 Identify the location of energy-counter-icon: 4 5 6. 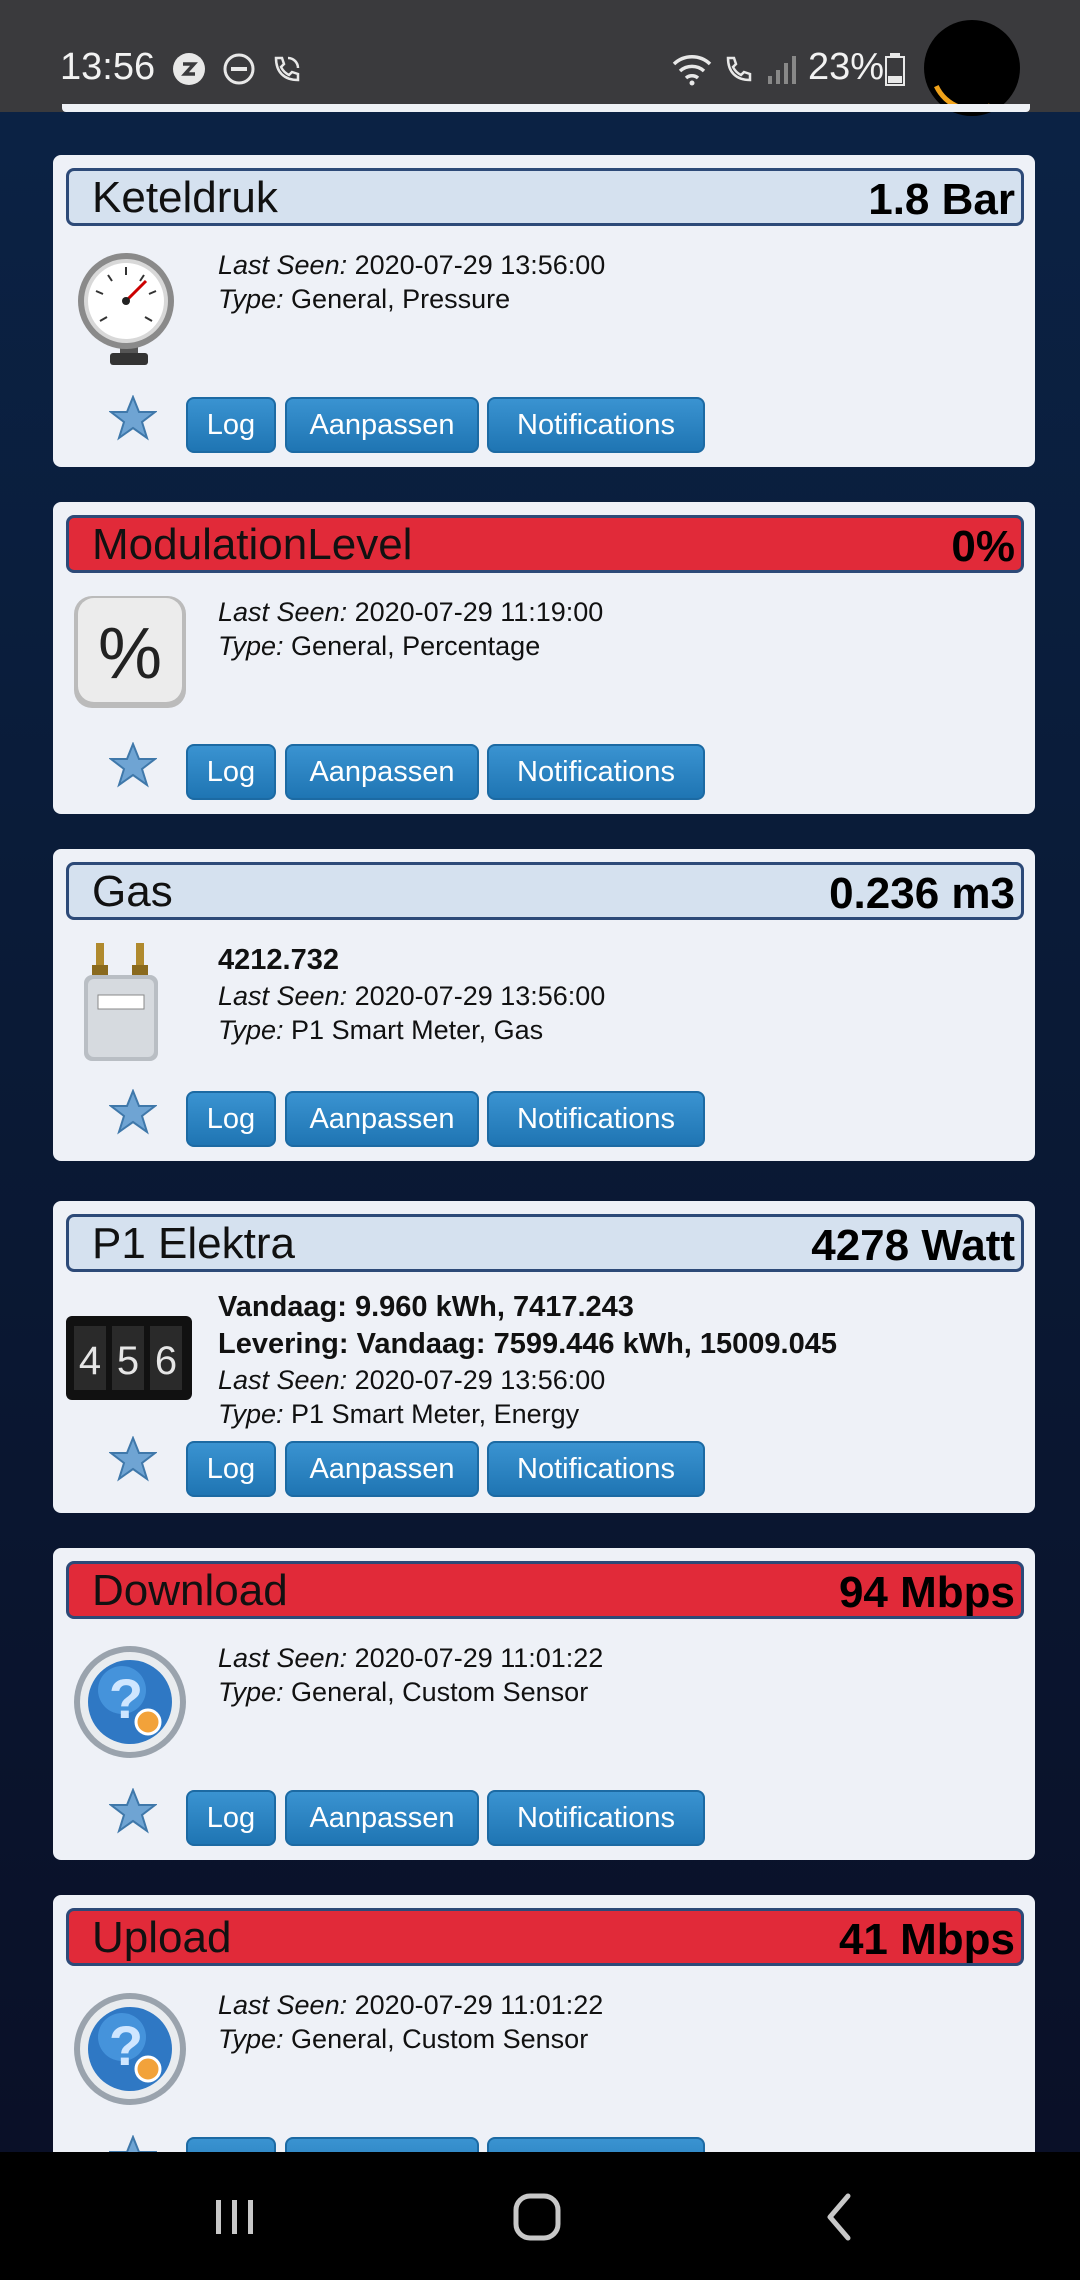
(129, 1359).